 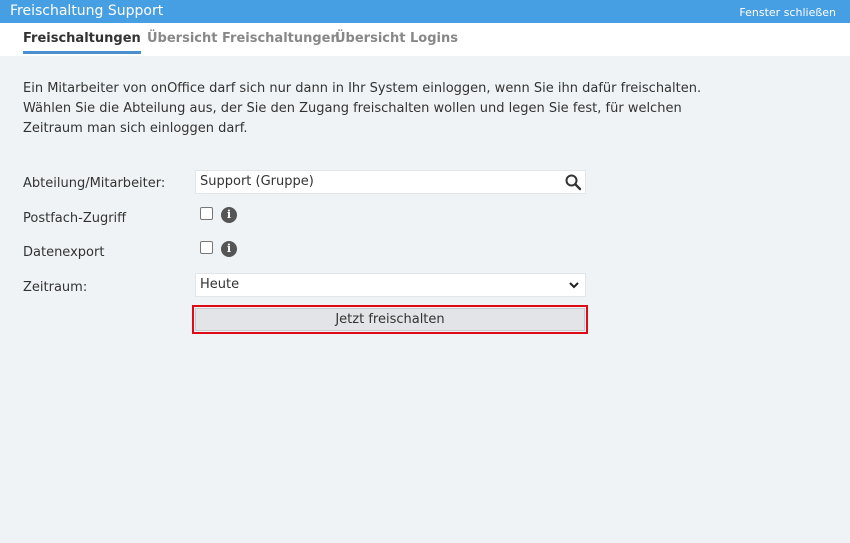 What do you see at coordinates (396, 38) in the screenshot?
I see `tab-uebersicht-logins: Übersicht Logins` at bounding box center [396, 38].